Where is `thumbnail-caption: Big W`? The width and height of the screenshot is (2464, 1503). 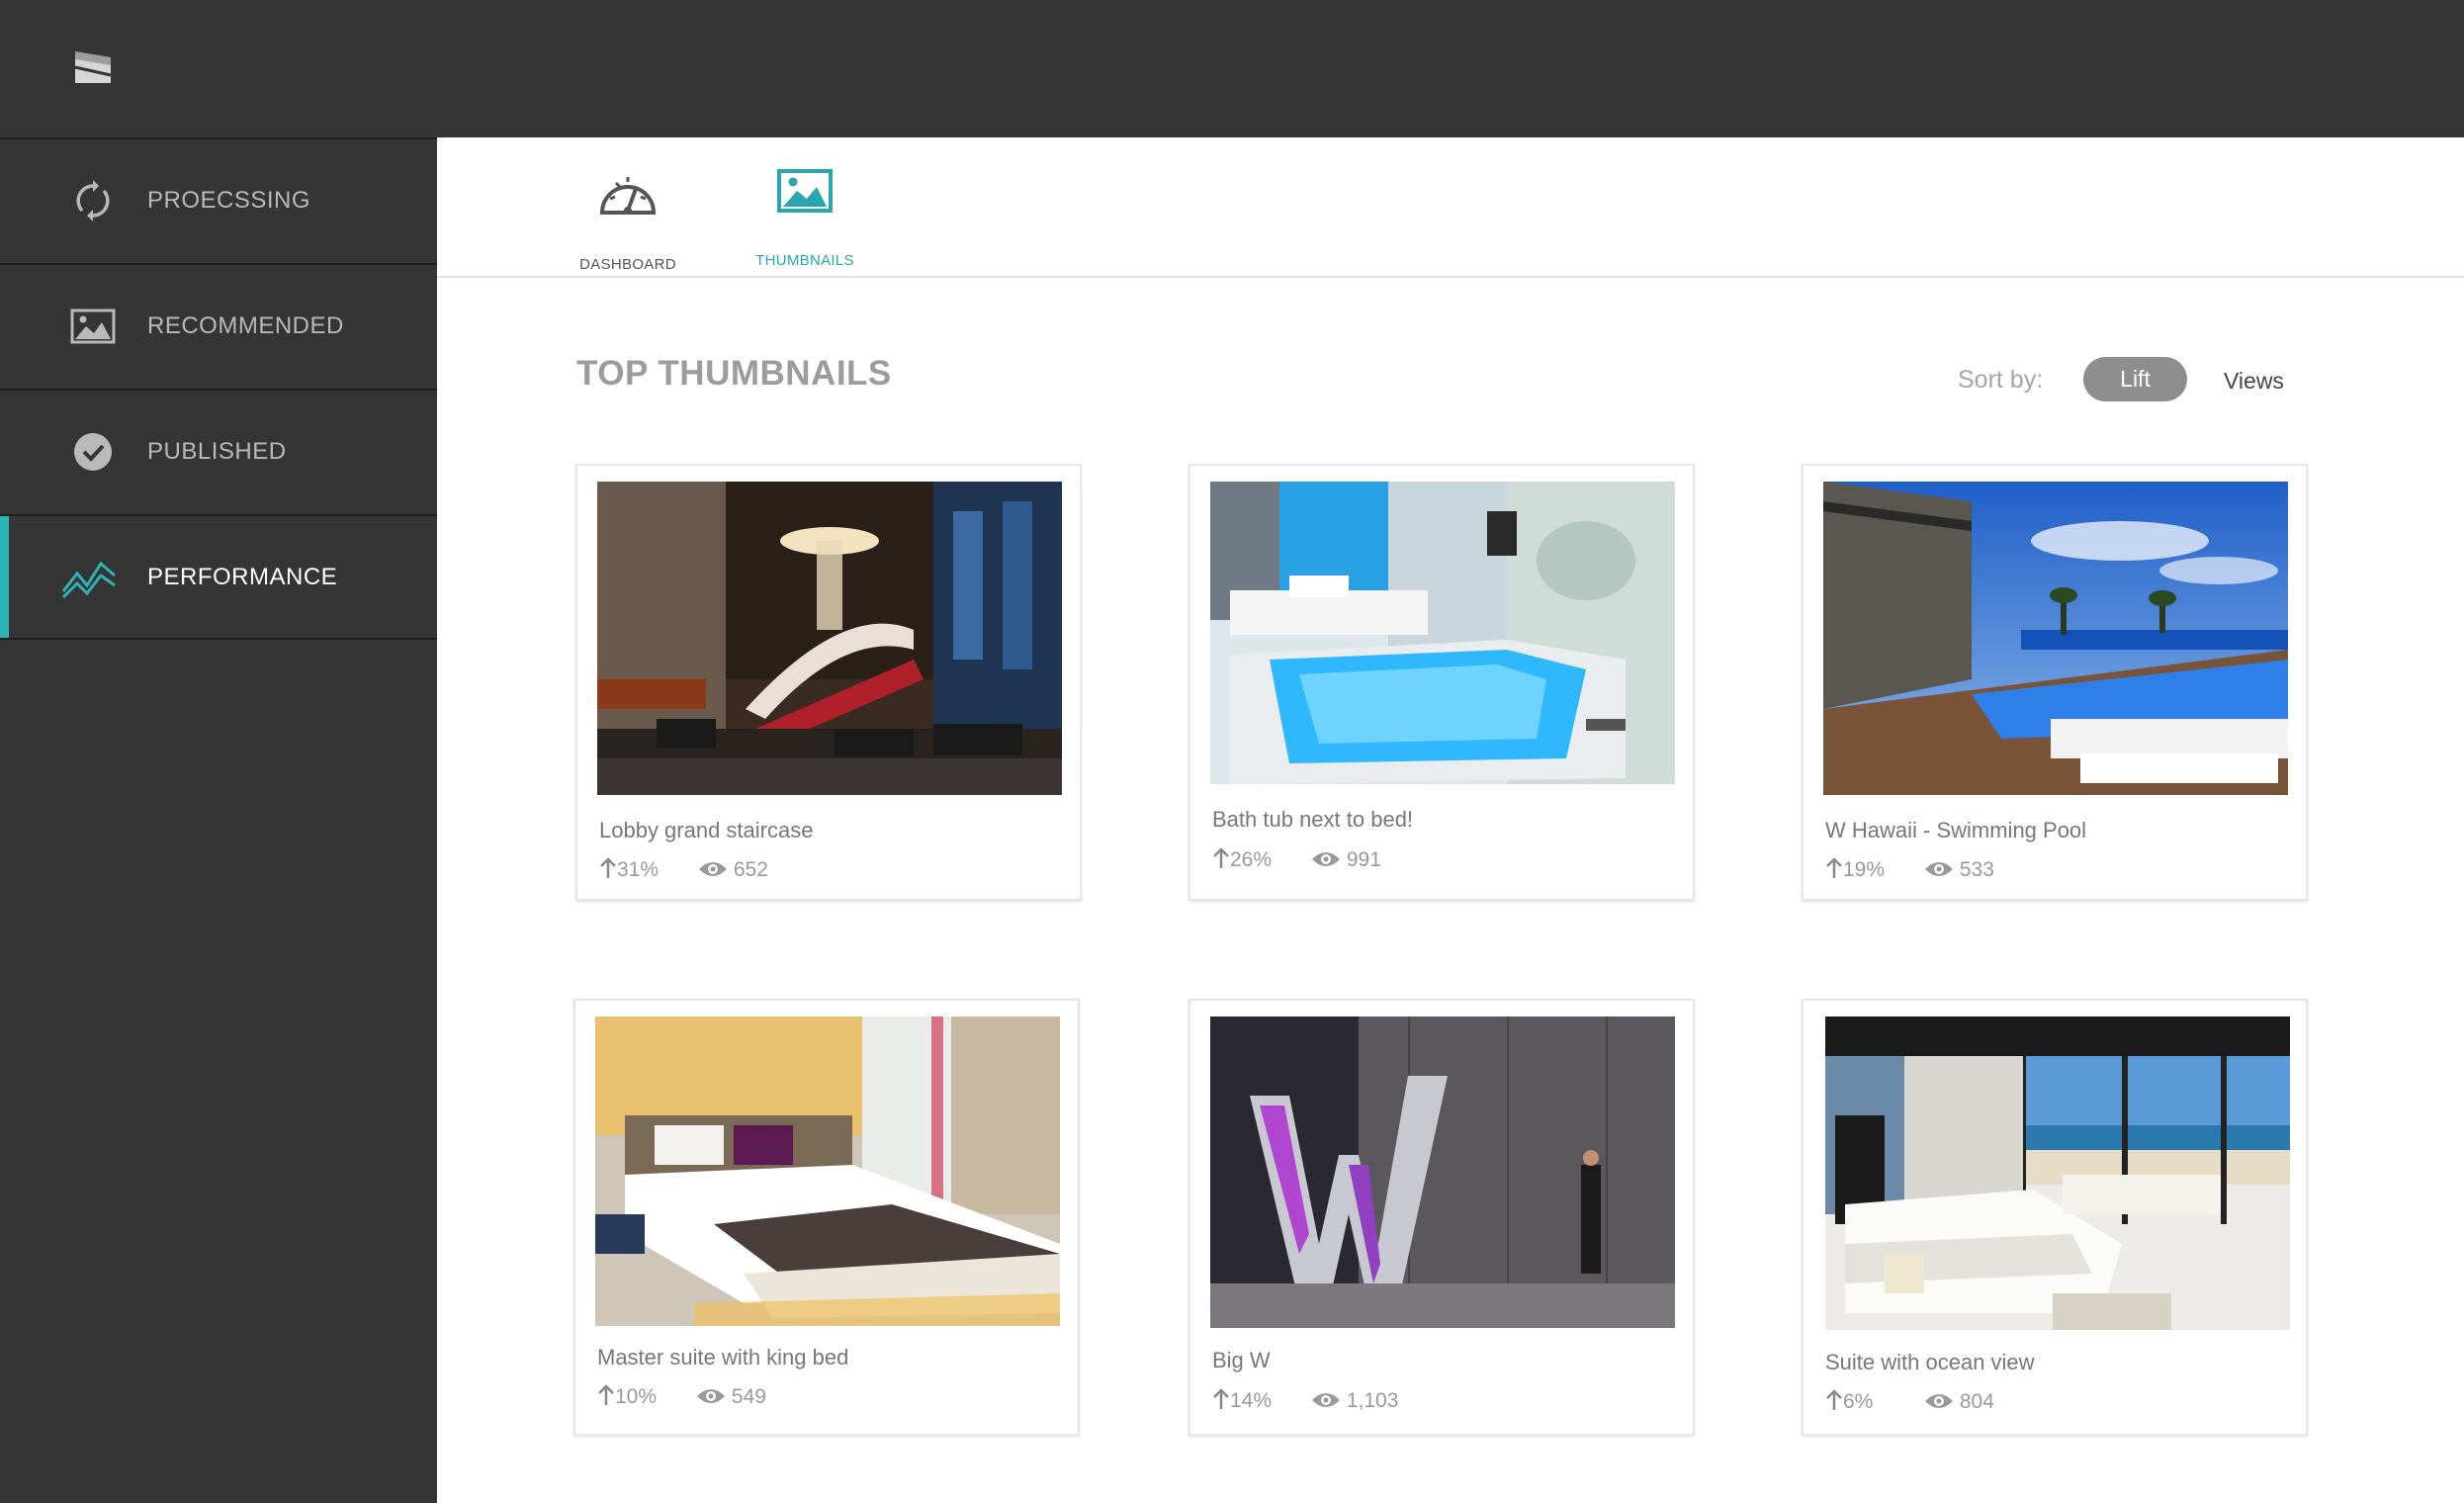 thumbnail-caption: Big W is located at coordinates (1242, 1360).